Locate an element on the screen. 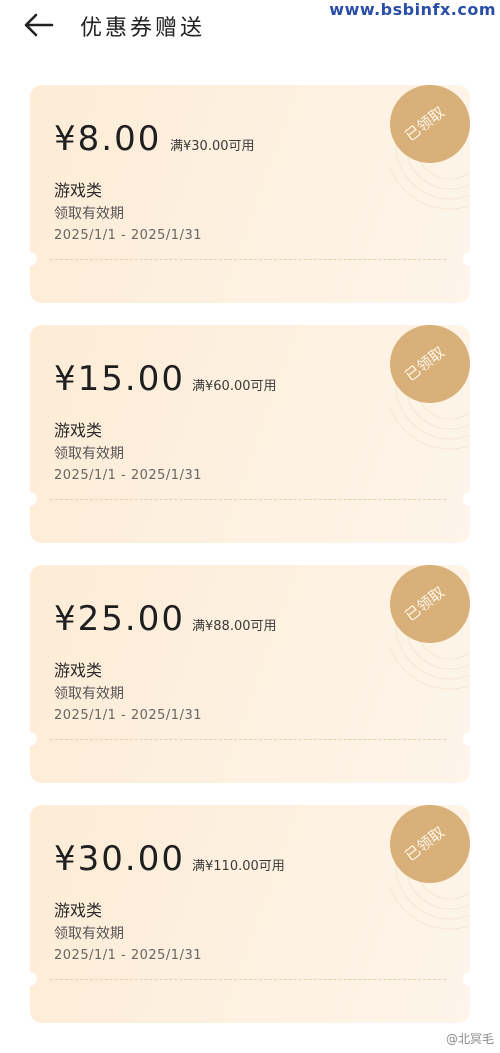 Image resolution: width=500 pixels, height=1053 pixels. coupon-condition: 满¥30.00可用 is located at coordinates (212, 146).